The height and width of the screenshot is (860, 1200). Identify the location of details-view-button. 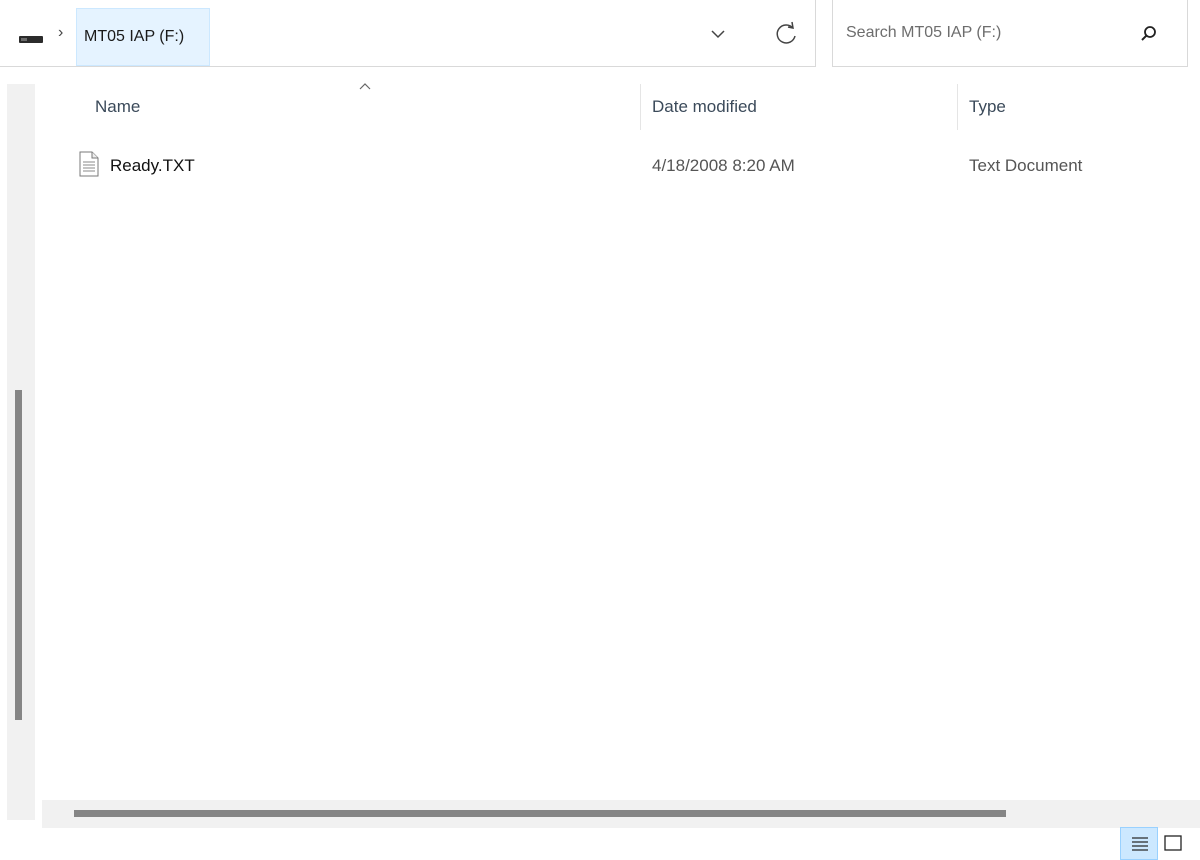
(1139, 843).